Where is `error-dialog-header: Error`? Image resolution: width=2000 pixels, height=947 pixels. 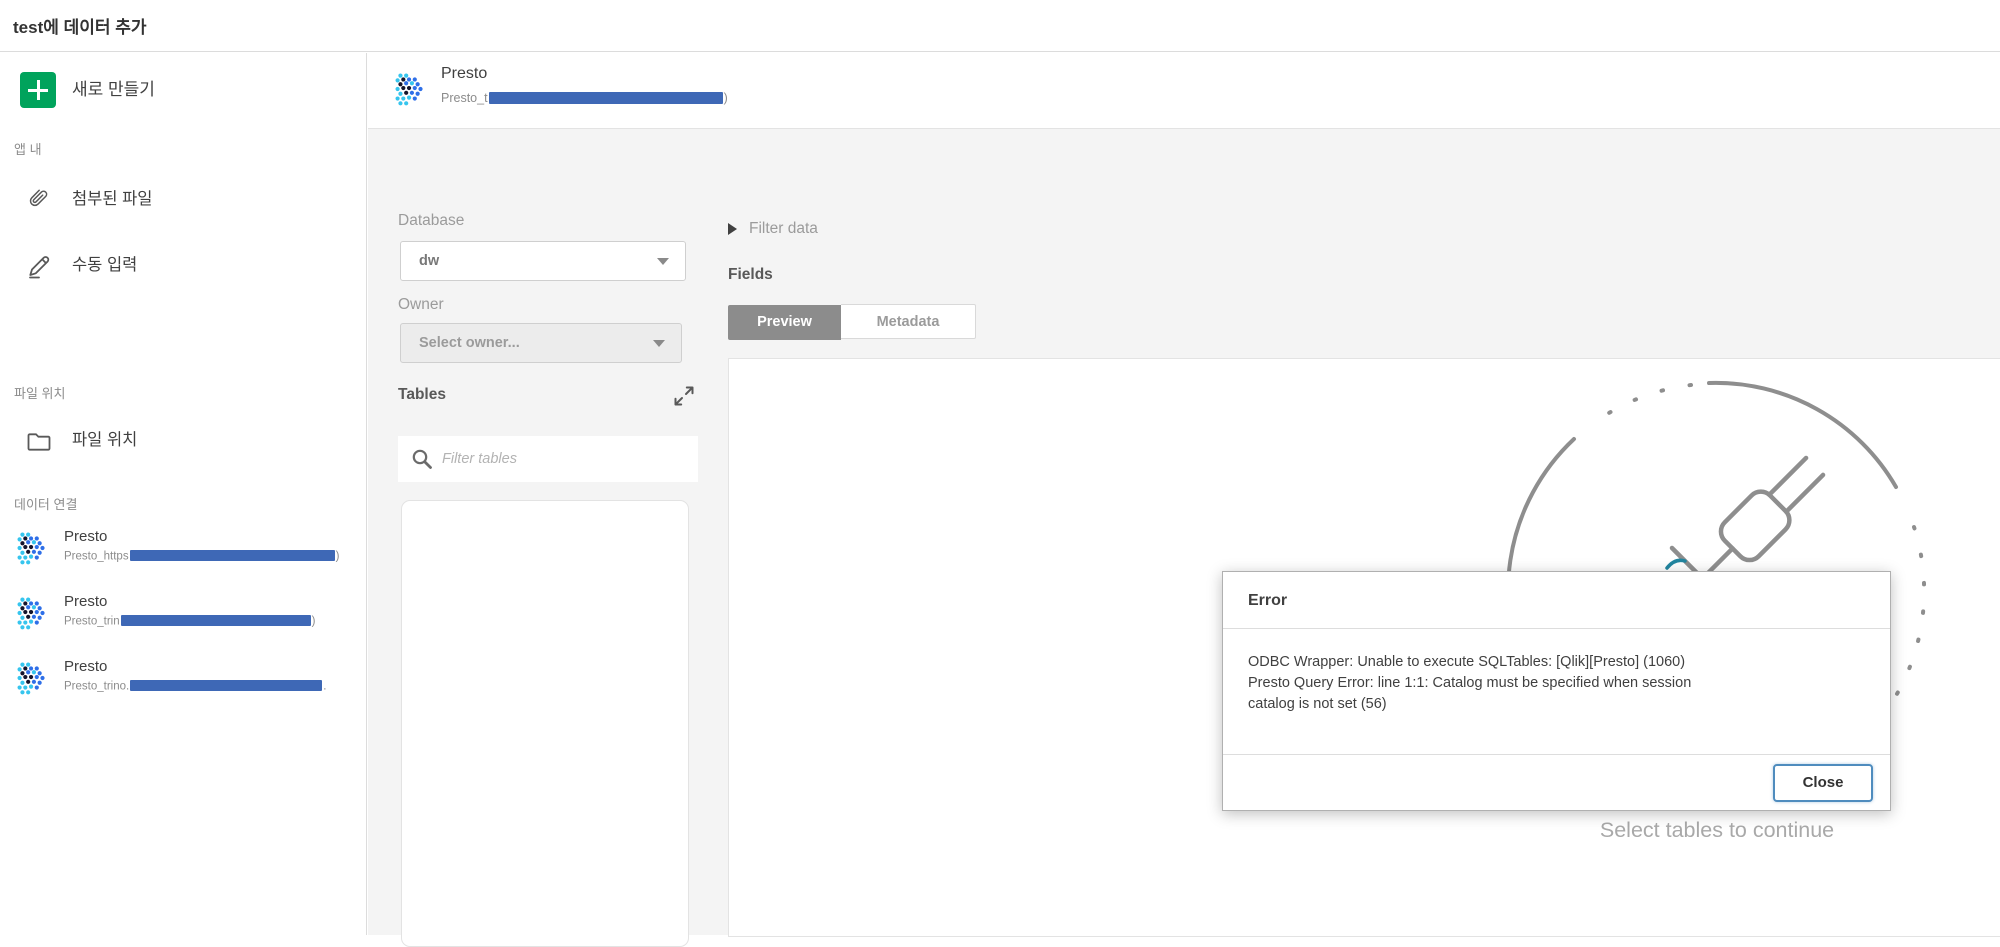 error-dialog-header: Error is located at coordinates (1556, 600).